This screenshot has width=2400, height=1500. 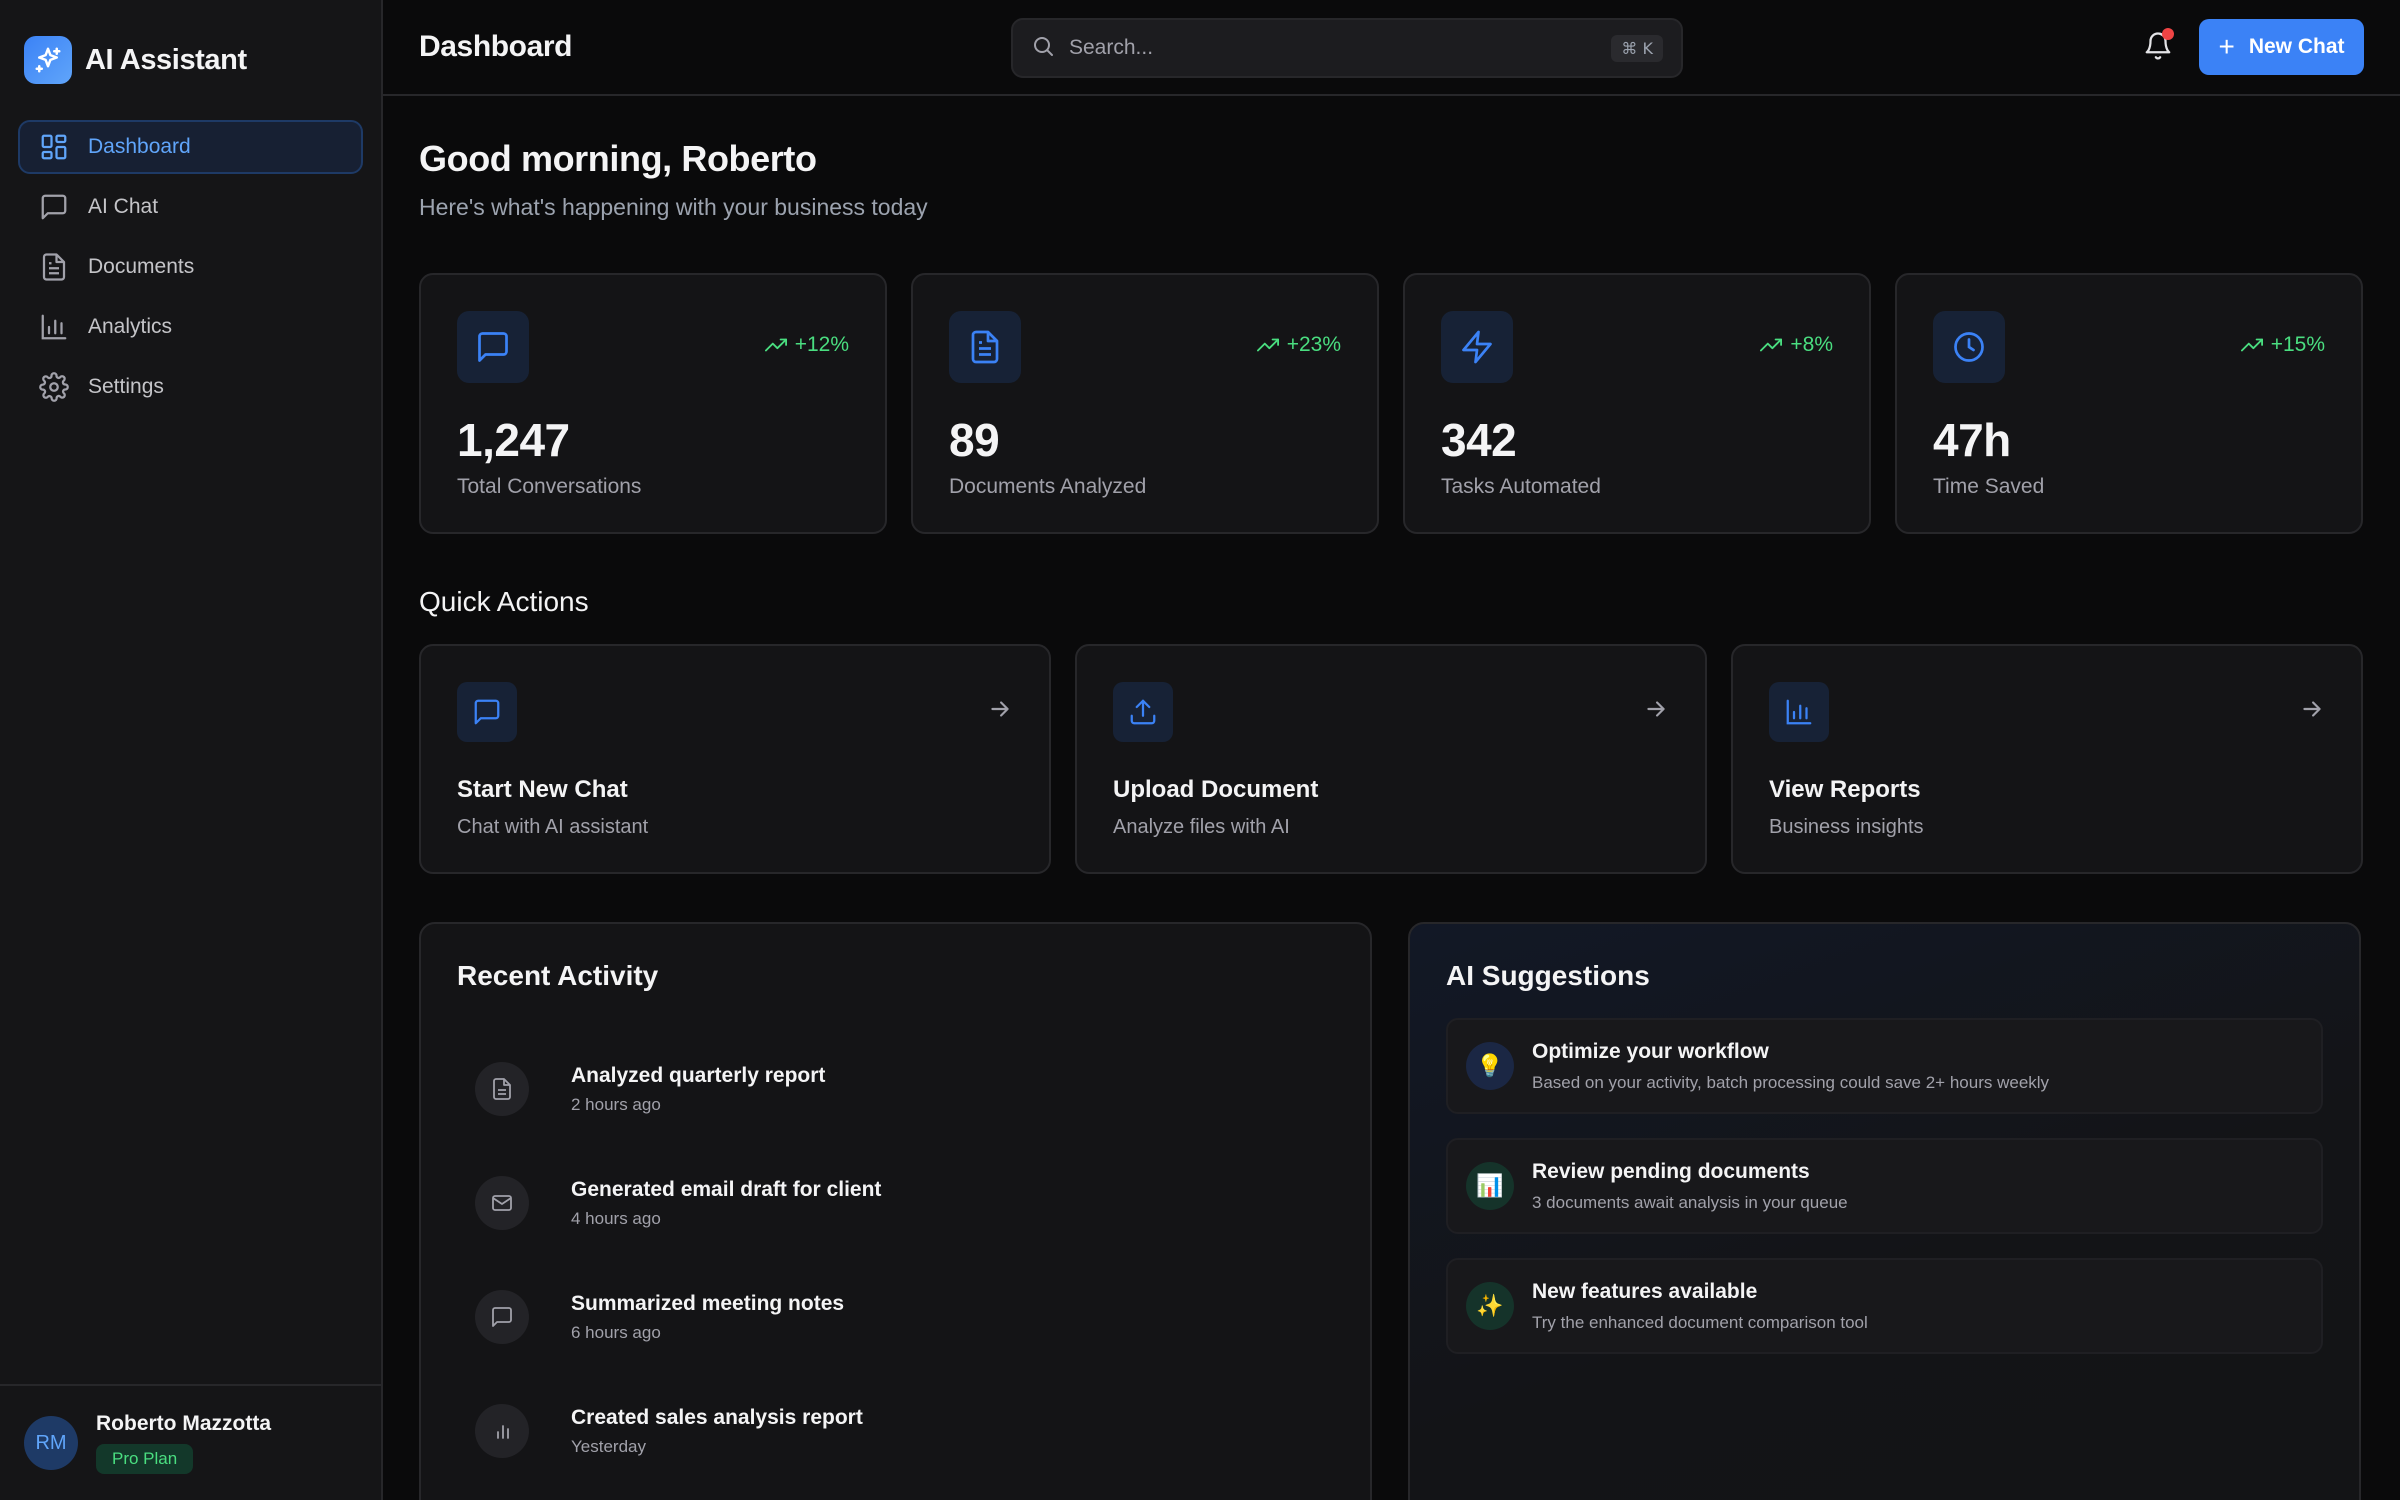 What do you see at coordinates (1479, 440) in the screenshot?
I see `stat-value: 342` at bounding box center [1479, 440].